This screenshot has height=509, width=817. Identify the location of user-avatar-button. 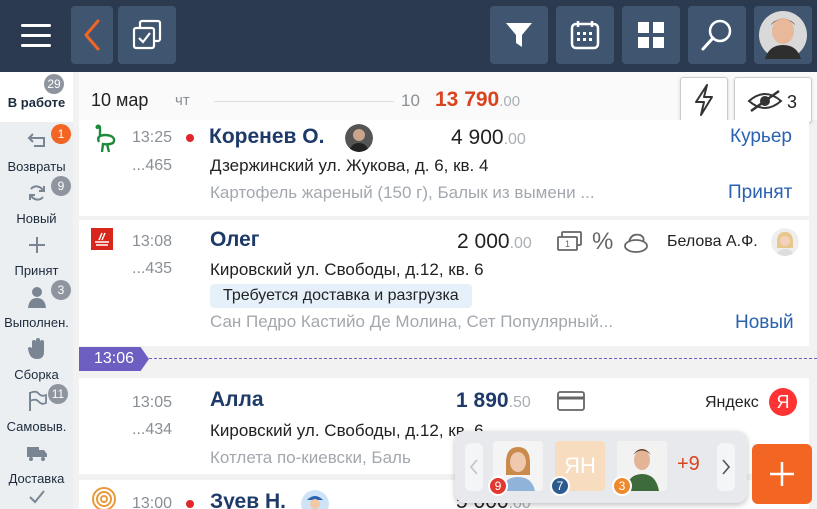
(783, 35).